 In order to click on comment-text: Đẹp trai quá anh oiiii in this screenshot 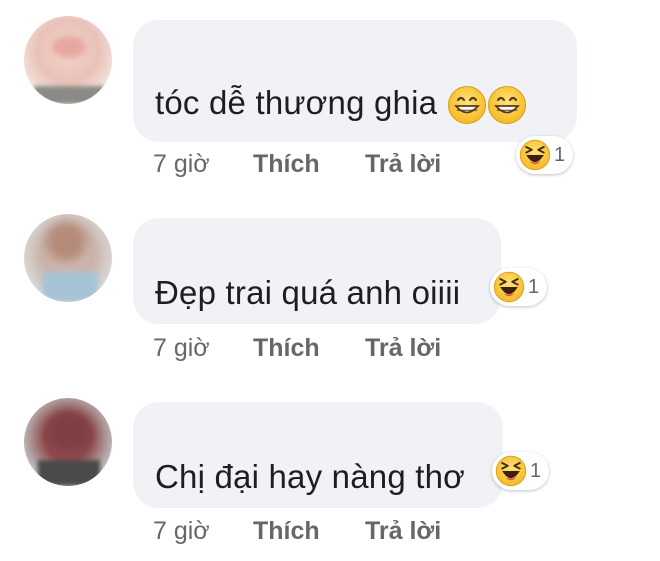, I will do `click(308, 292)`.